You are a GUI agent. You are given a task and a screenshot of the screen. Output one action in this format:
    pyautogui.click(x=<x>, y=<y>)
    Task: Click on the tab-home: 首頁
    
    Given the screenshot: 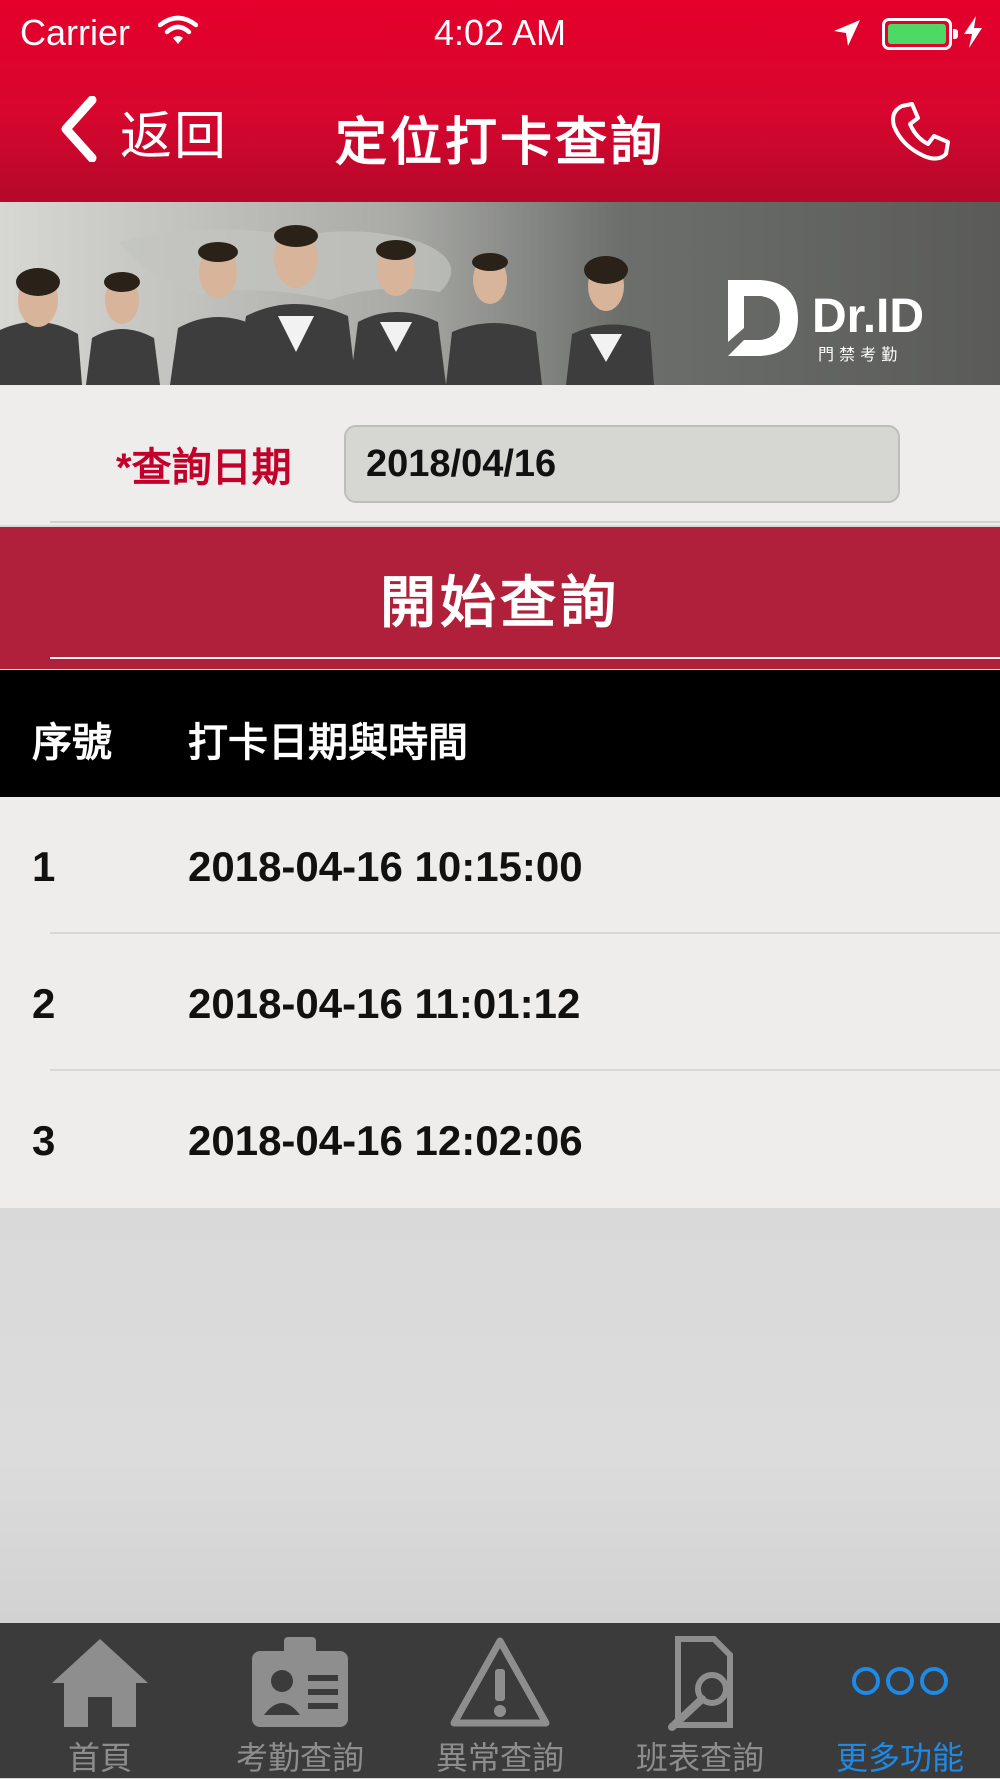 What is the action you would take?
    pyautogui.click(x=100, y=1700)
    